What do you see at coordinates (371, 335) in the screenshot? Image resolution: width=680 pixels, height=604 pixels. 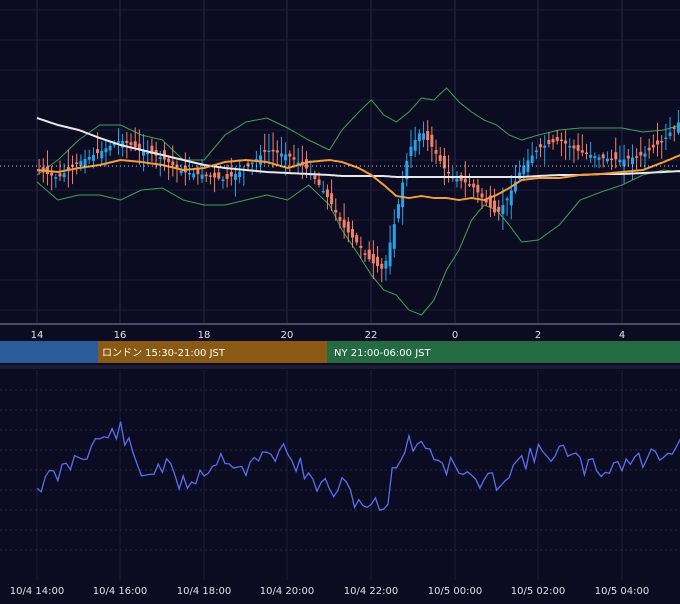 I see `top-axis-tick-label: 22` at bounding box center [371, 335].